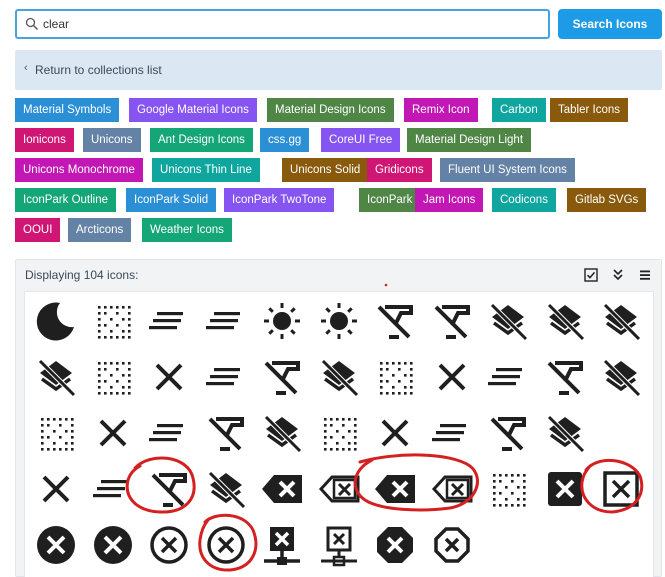 The width and height of the screenshot is (665, 577). What do you see at coordinates (330, 110) in the screenshot?
I see `collection-tag: Material Design Icons` at bounding box center [330, 110].